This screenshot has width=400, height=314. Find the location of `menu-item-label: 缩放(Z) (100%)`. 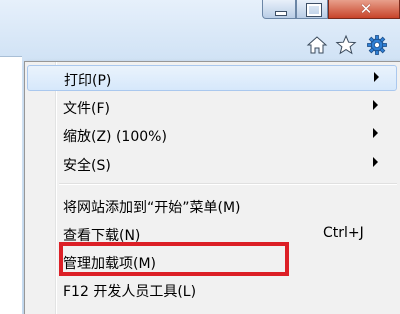

menu-item-label: 缩放(Z) (100%) is located at coordinates (115, 137).